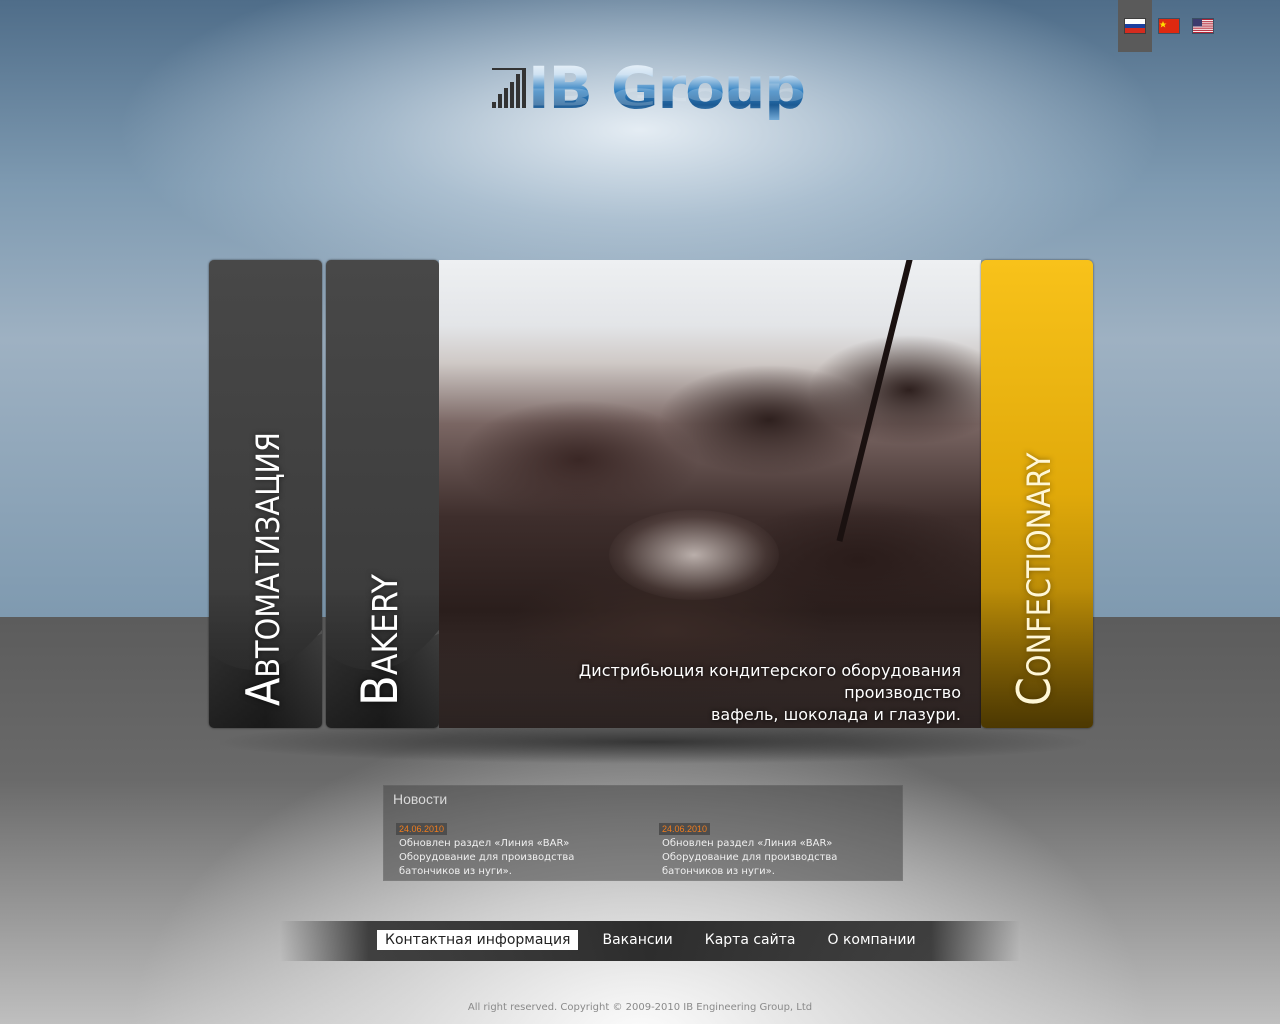 The image size is (1280, 1024). Describe the element at coordinates (875, 401) in the screenshot. I see `chocolate-stick` at that location.